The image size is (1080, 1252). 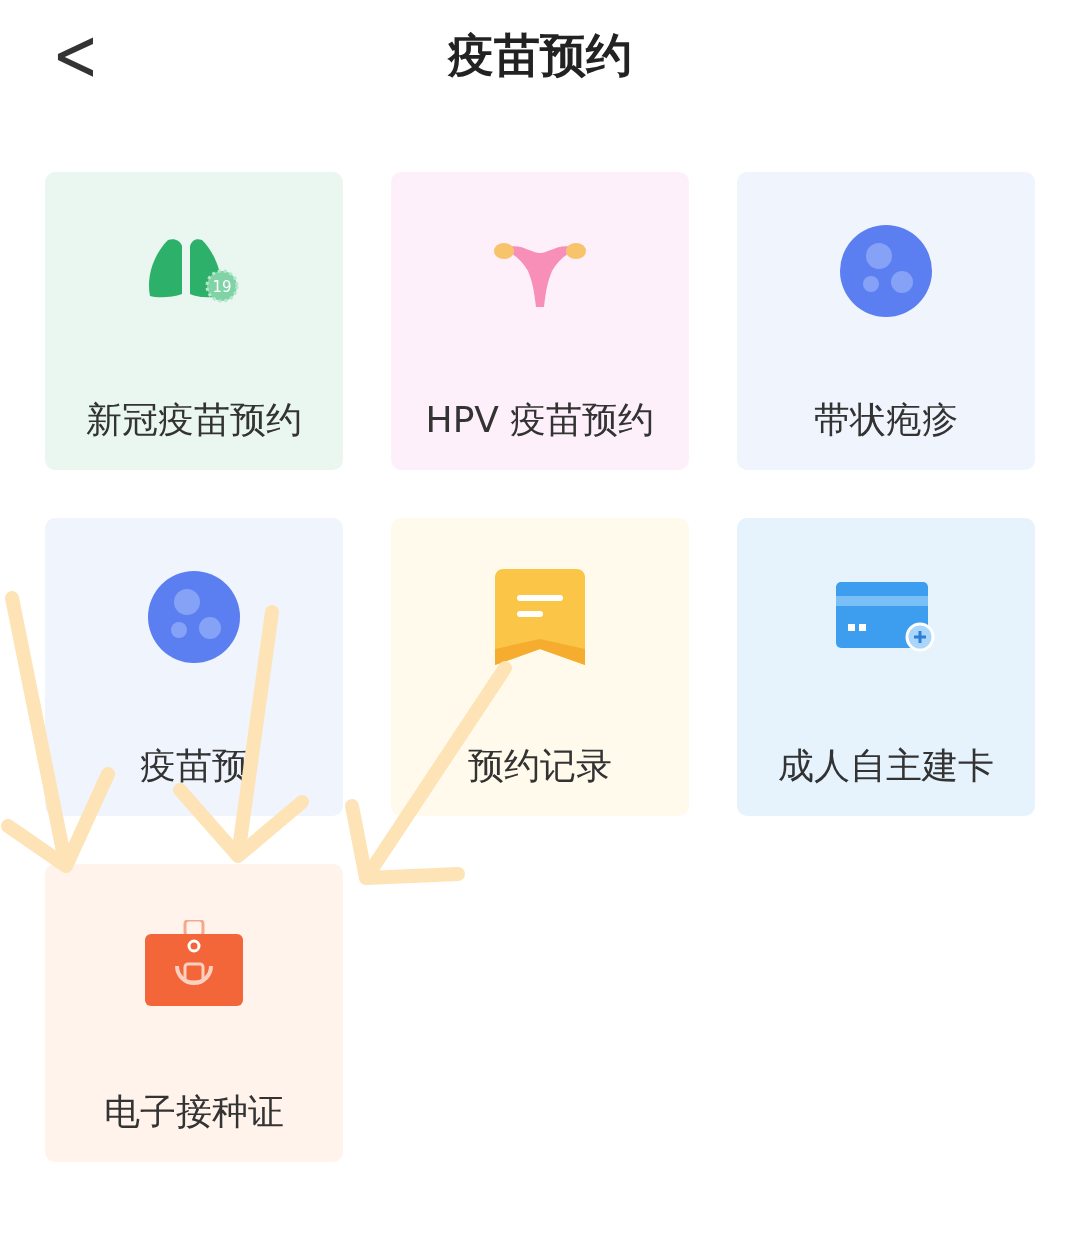 What do you see at coordinates (886, 617) in the screenshot?
I see `card-add-icon` at bounding box center [886, 617].